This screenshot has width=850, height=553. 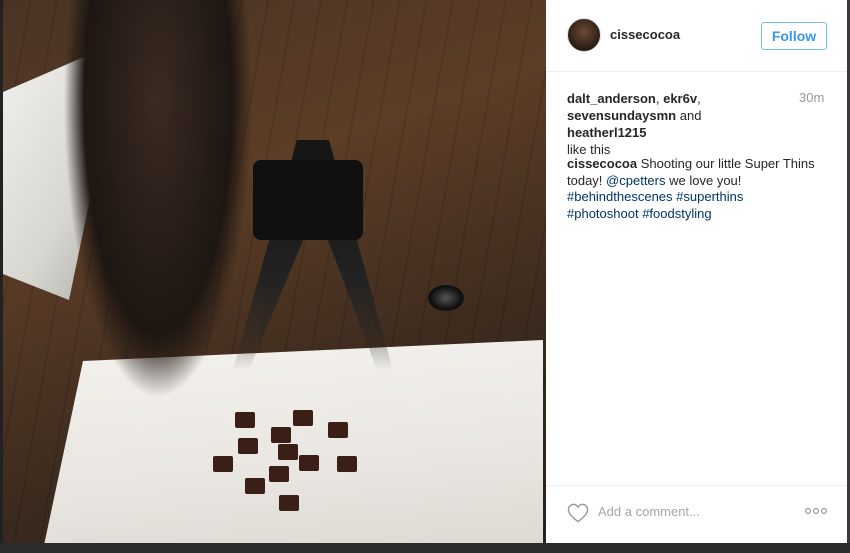 I want to click on post-timestamp: 30m, so click(x=811, y=97).